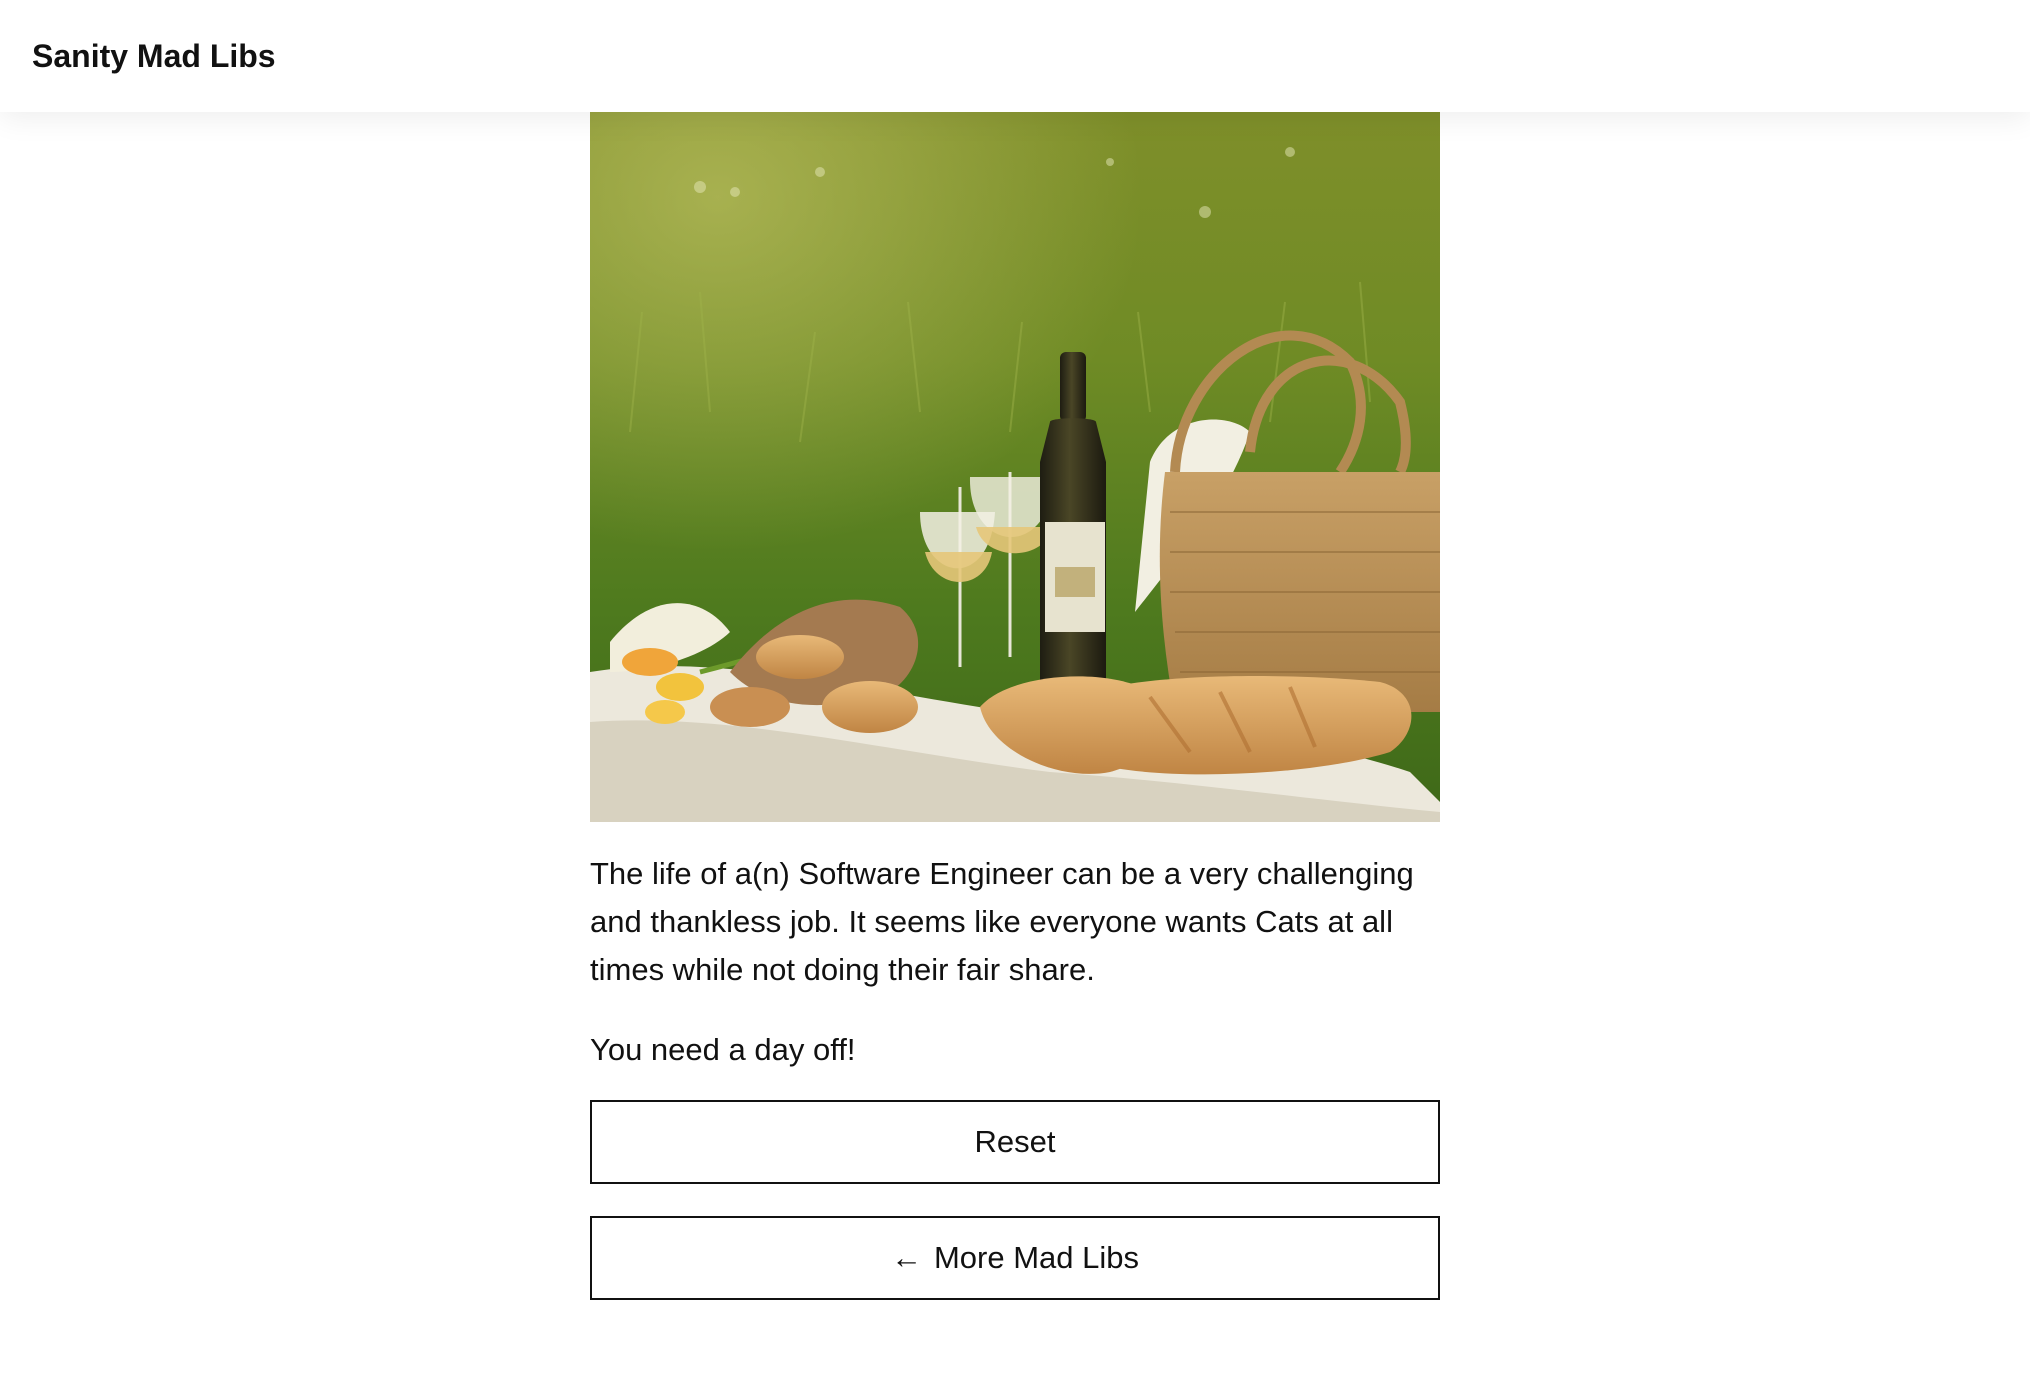 This screenshot has height=1374, width=2030. I want to click on site-title: Sanity Mad Libs, so click(154, 56).